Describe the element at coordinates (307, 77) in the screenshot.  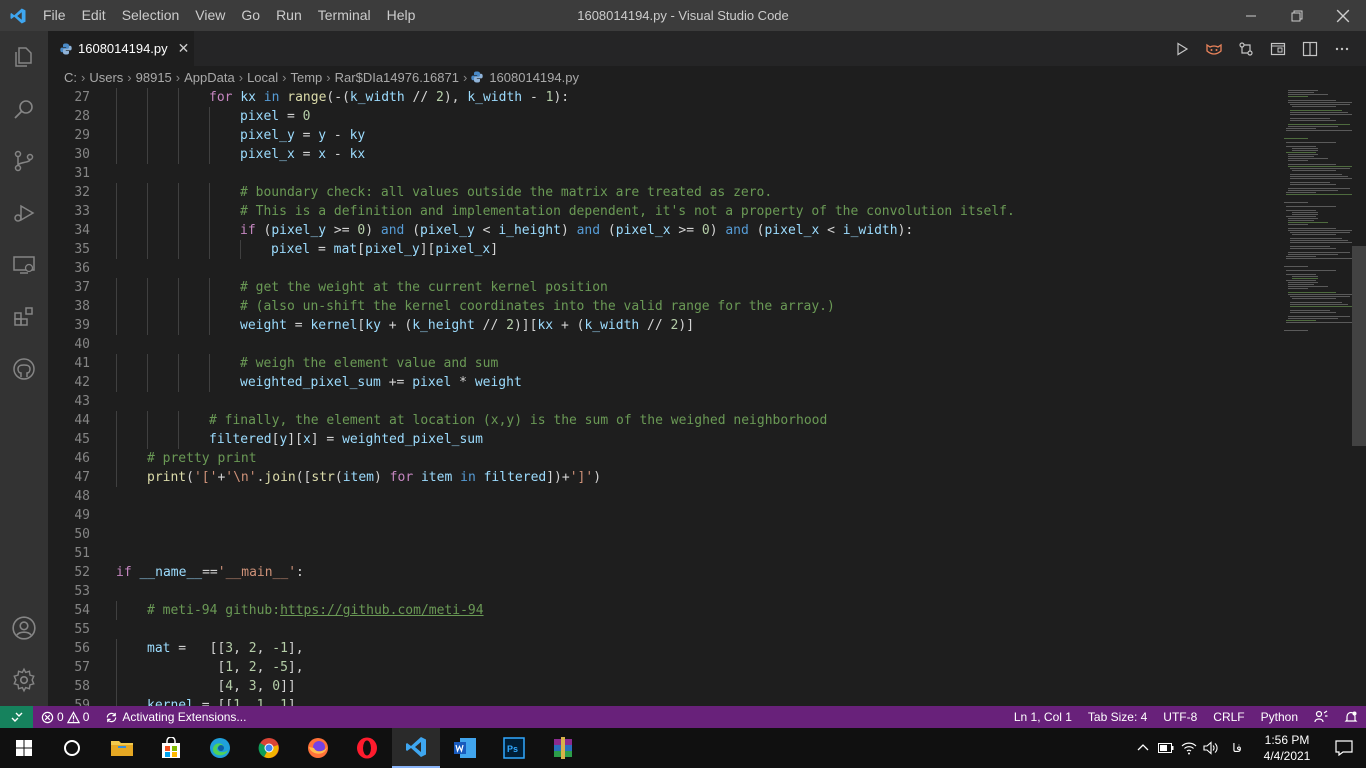
I see `breadcrumb-item: Temp` at that location.